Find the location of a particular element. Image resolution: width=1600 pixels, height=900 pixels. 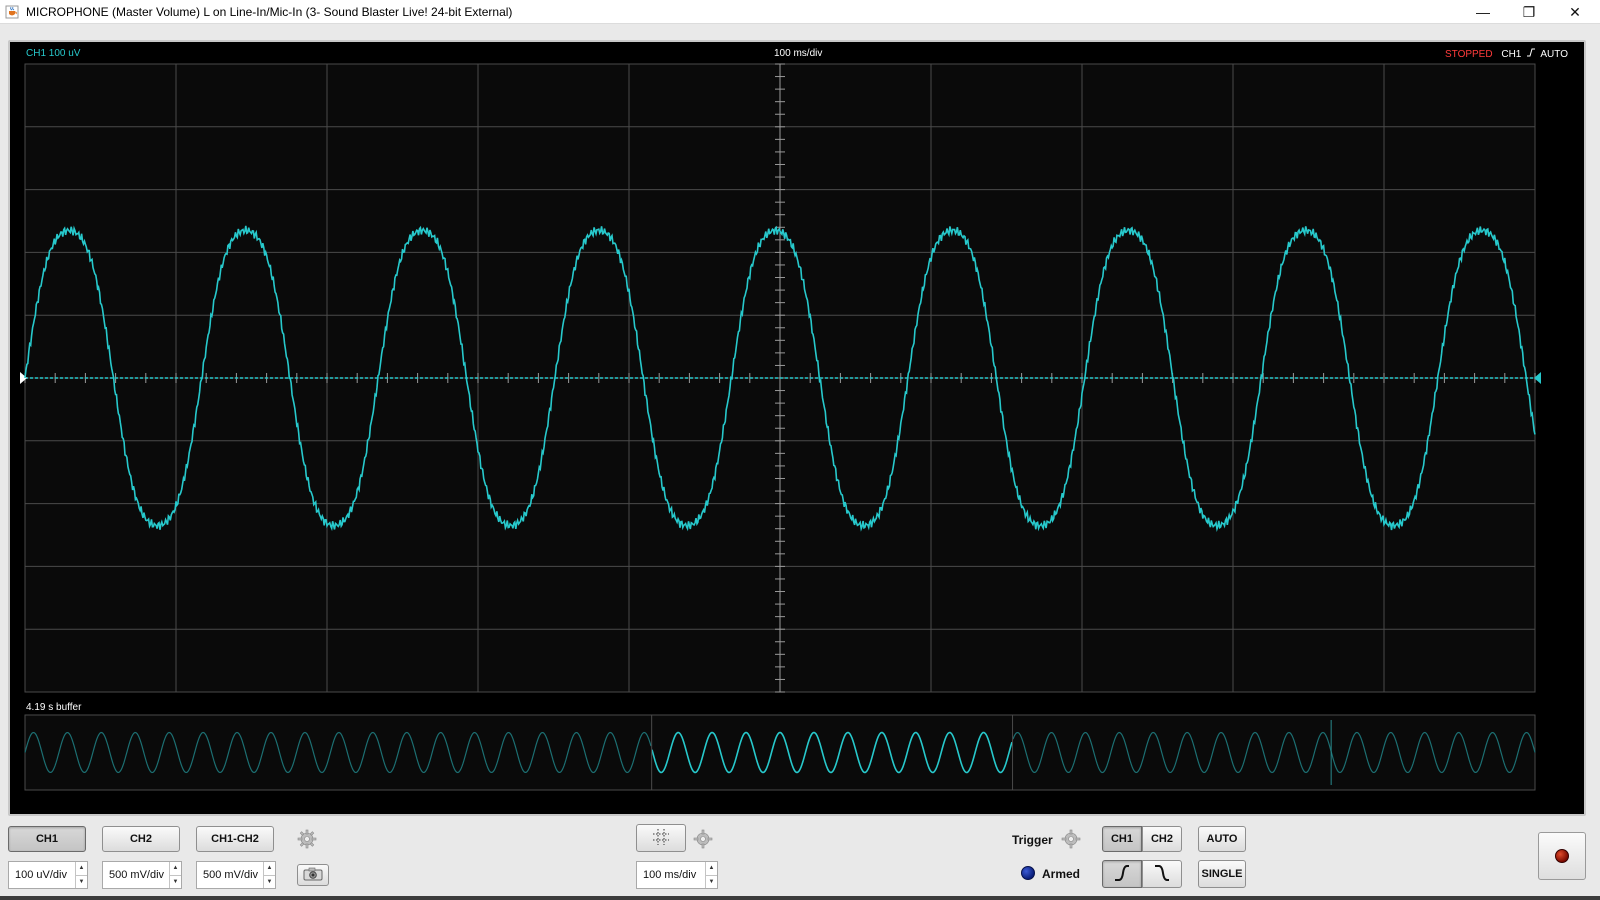

ch1-ch2-button: CH1-CH2 is located at coordinates (235, 839).